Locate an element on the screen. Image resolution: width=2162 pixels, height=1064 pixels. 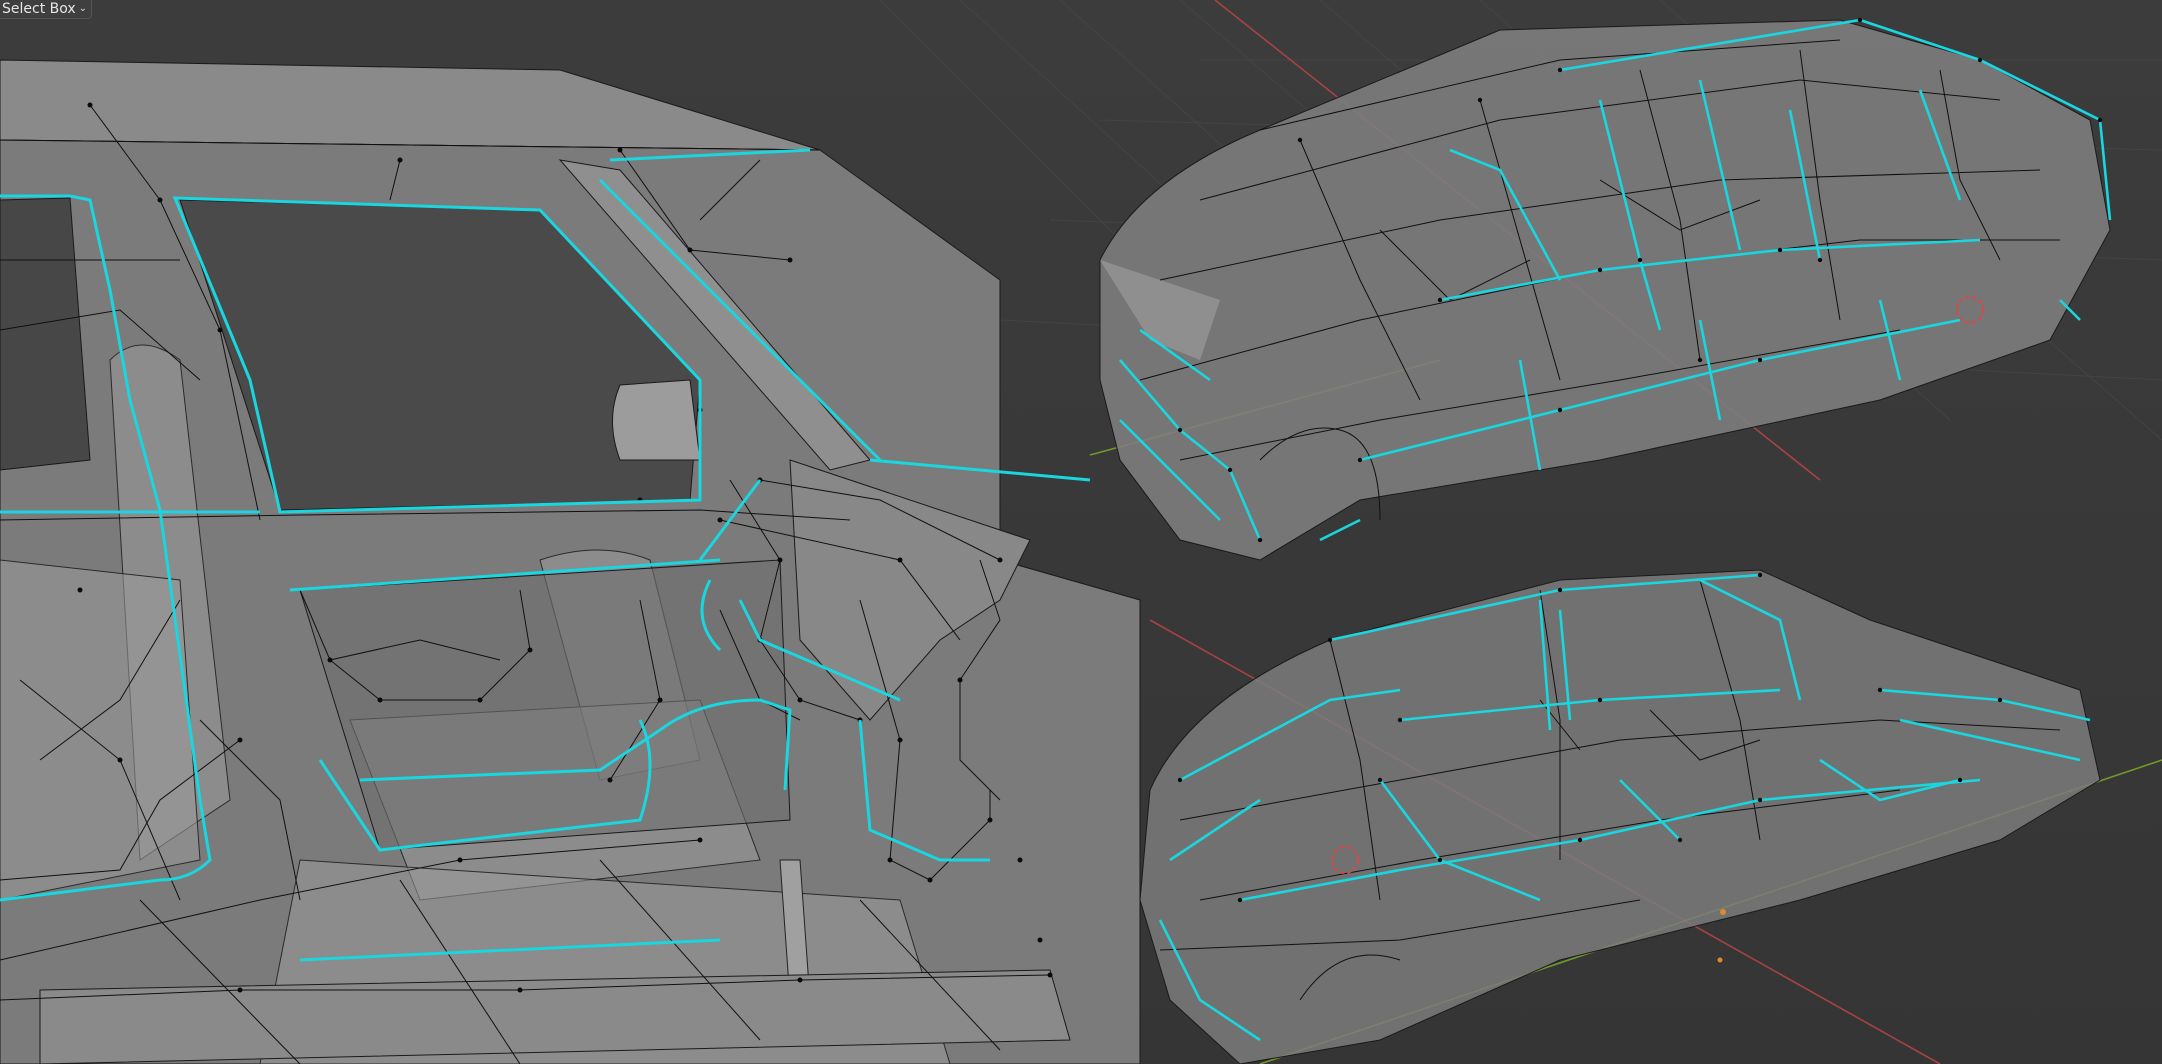
select-mode-dropdown: Select Box ⌄ is located at coordinates (46, 9).